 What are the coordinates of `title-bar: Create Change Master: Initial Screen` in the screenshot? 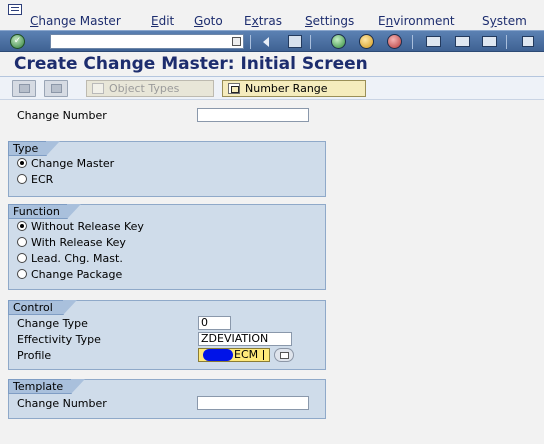 It's located at (272, 64).